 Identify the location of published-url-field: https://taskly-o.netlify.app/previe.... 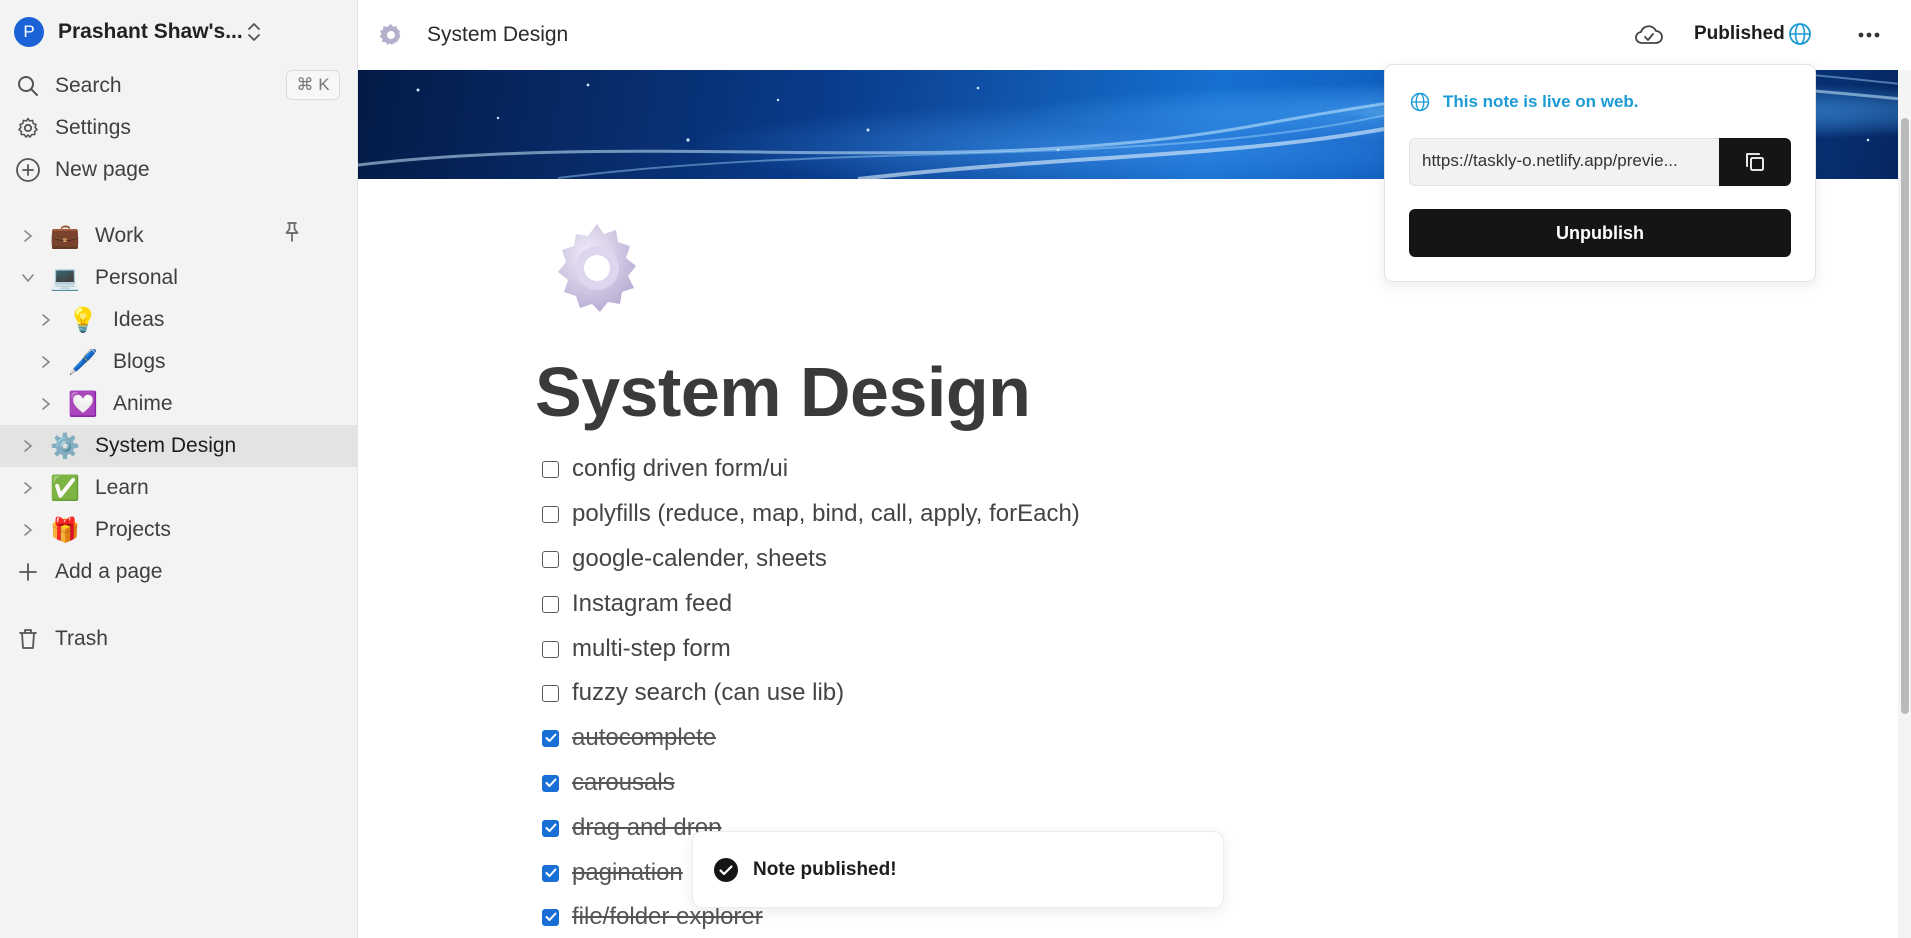
(1564, 162).